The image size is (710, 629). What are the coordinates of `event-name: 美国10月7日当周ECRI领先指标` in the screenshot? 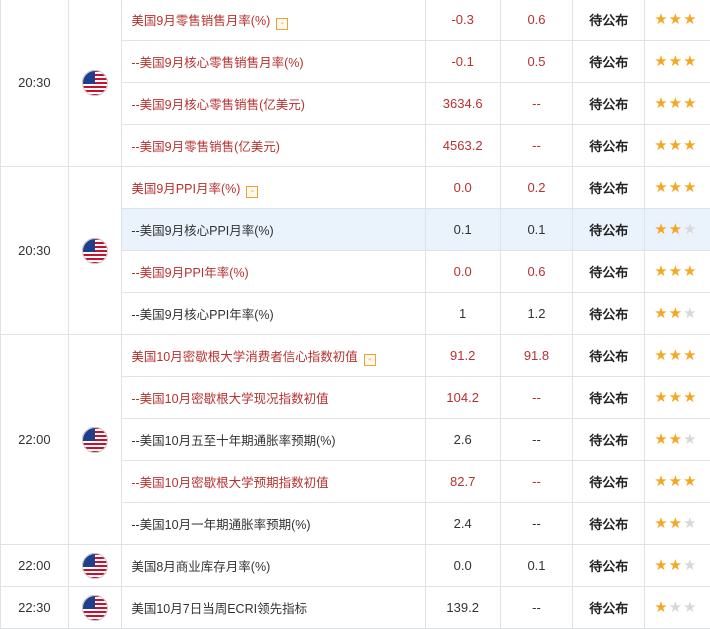 It's located at (219, 609).